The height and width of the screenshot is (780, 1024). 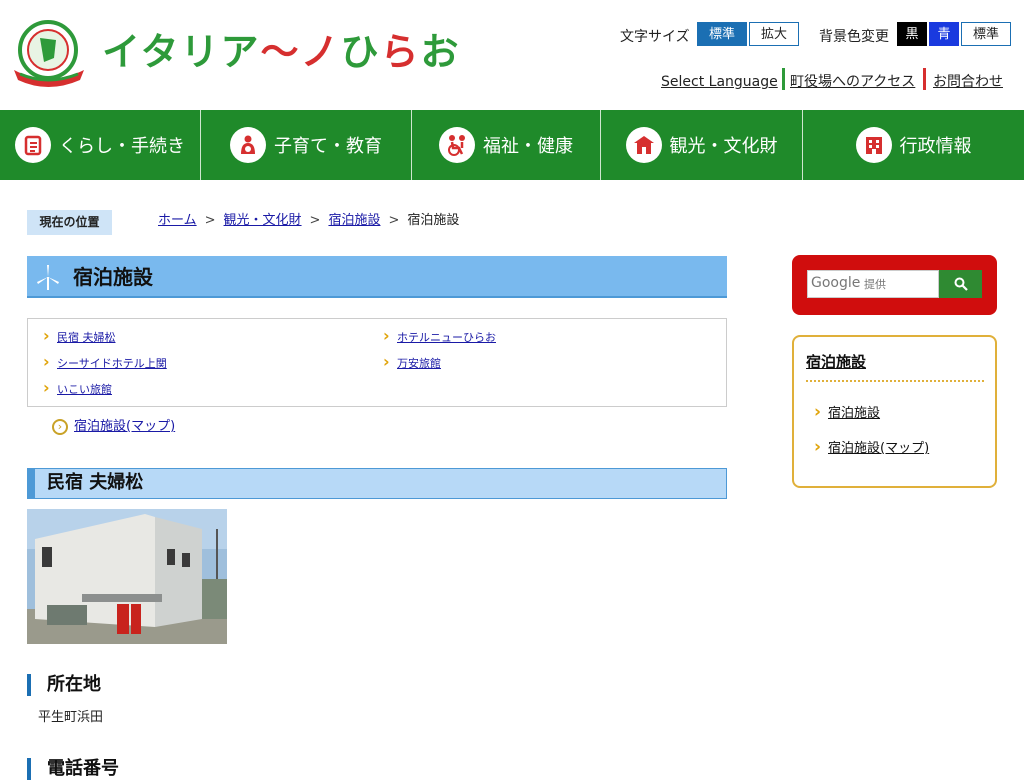 What do you see at coordinates (878, 448) in the screenshot?
I see `sidebar-item-label: 宿泊施設(マップ)` at bounding box center [878, 448].